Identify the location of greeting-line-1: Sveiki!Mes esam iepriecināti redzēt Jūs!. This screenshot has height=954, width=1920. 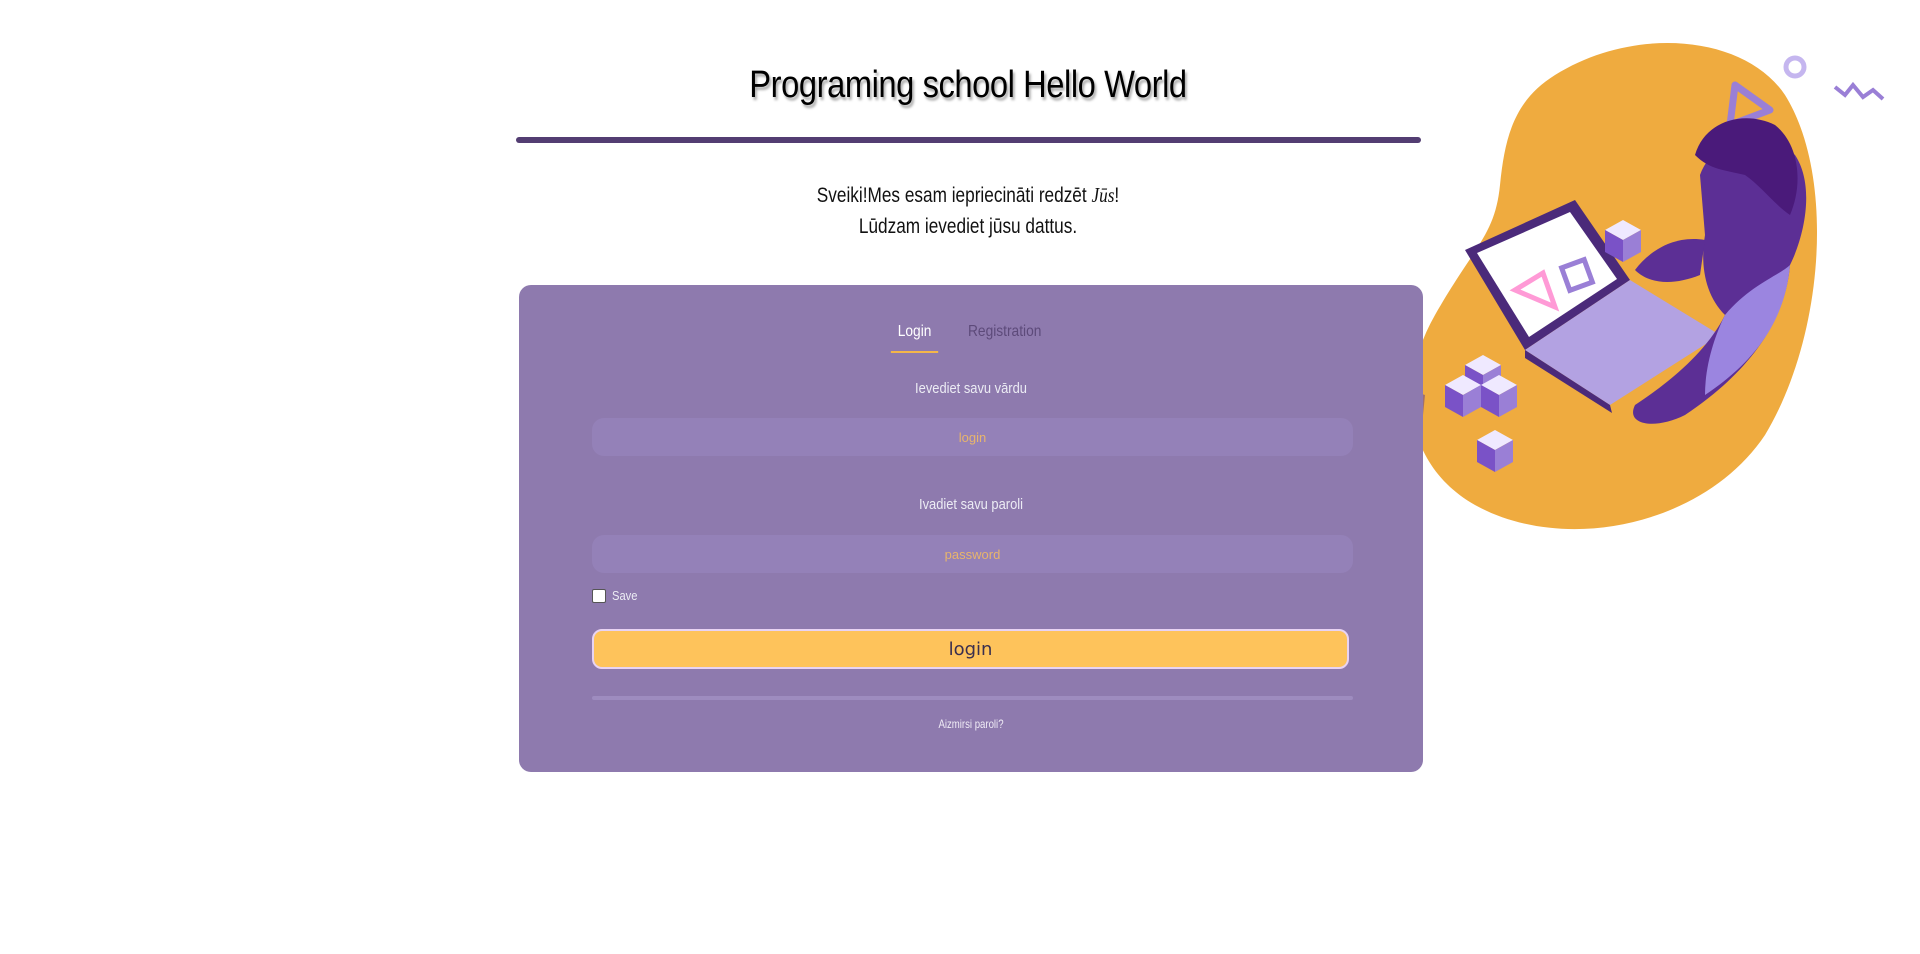
(968, 195).